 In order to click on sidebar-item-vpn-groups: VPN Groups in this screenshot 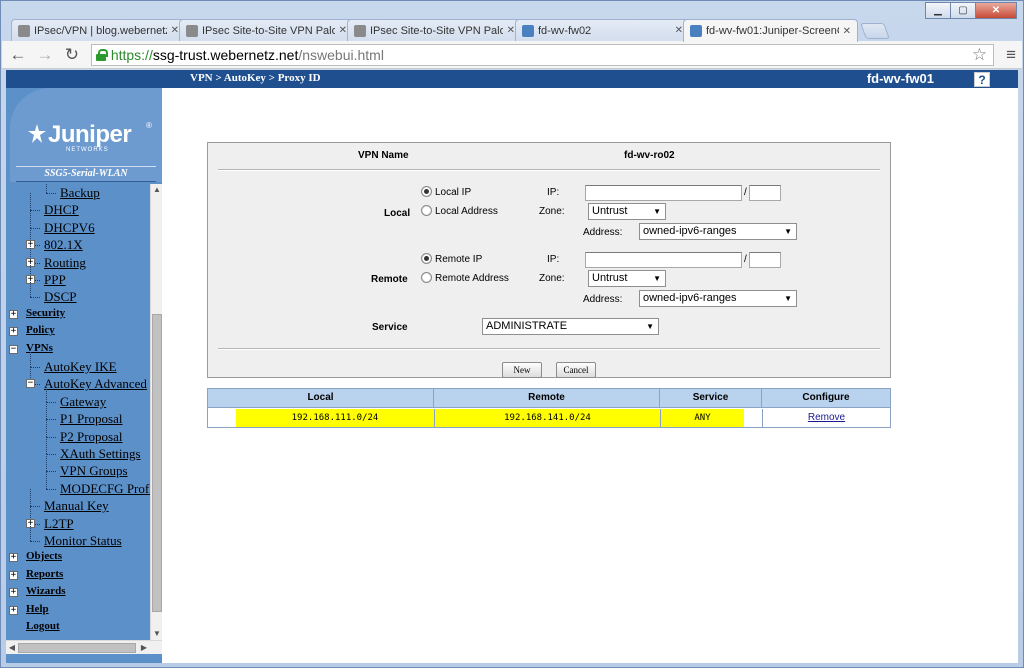, I will do `click(94, 471)`.